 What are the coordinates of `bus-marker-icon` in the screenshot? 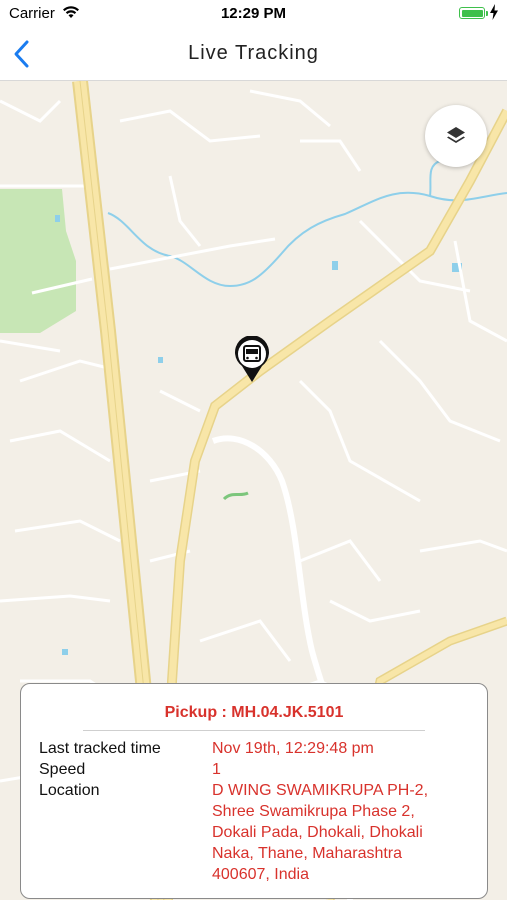 It's located at (252, 360).